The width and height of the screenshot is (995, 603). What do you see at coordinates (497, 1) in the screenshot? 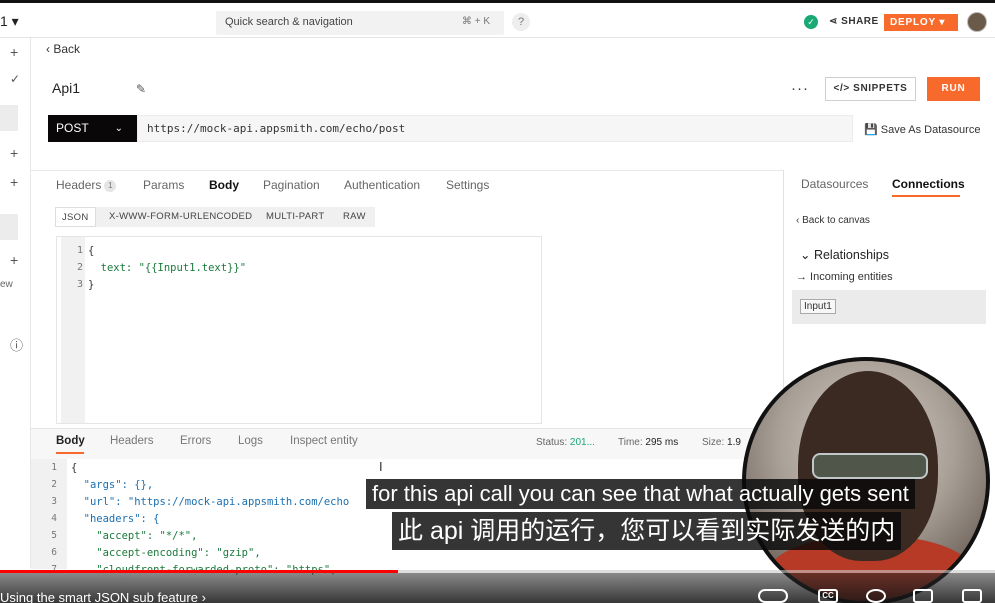
I see `top-divider` at bounding box center [497, 1].